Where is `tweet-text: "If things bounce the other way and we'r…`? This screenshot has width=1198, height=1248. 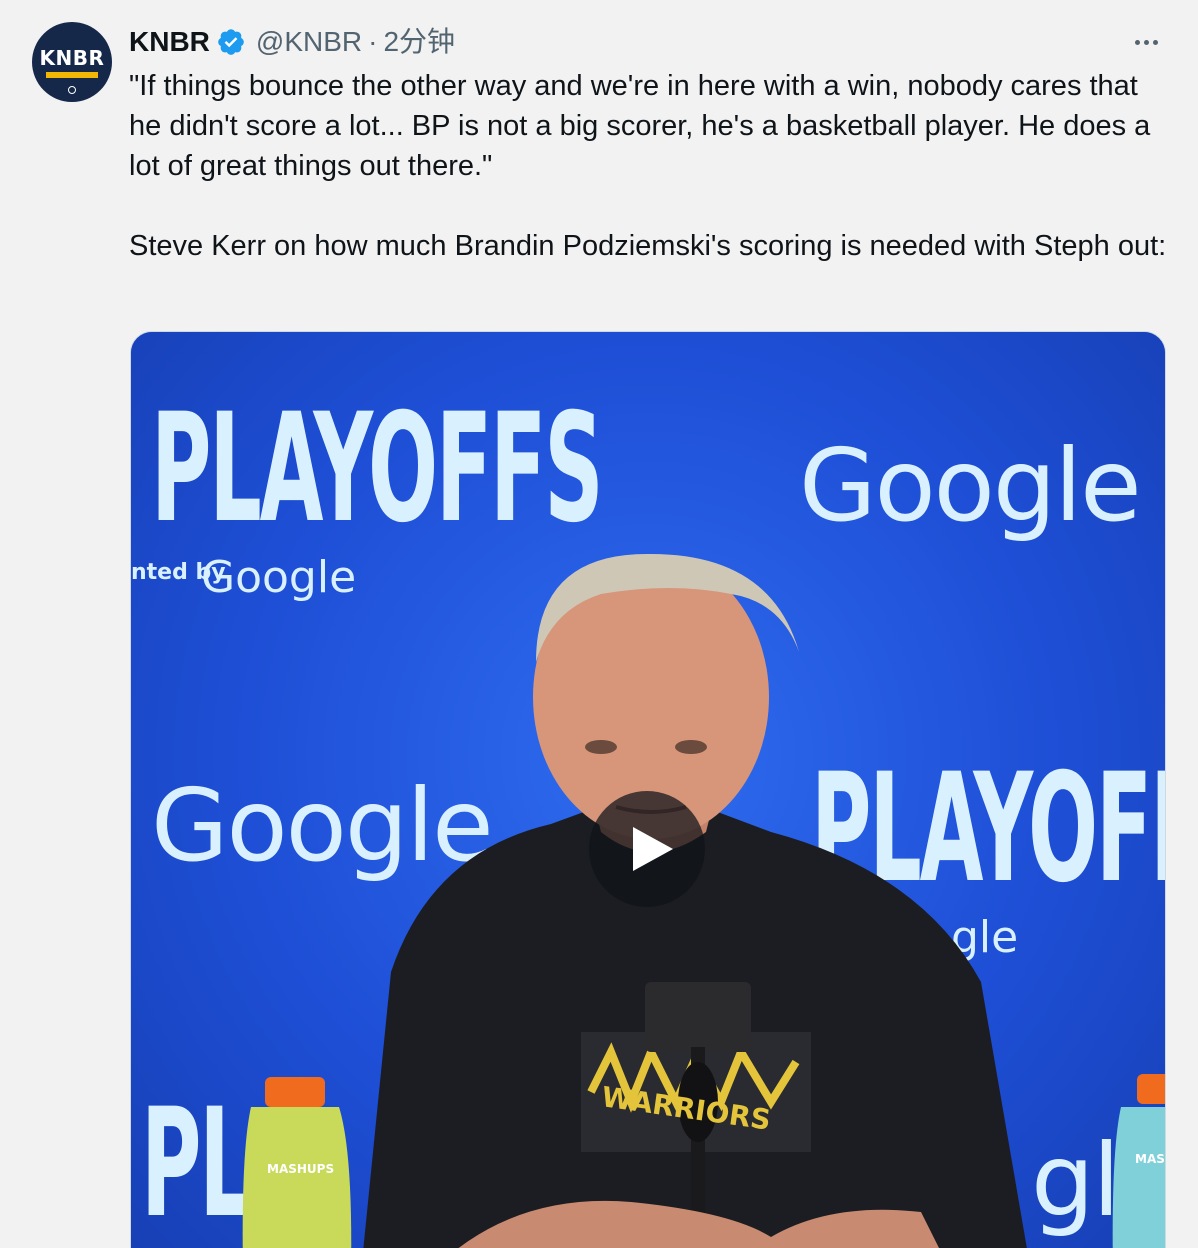 tweet-text: "If things bounce the other way and we'r… is located at coordinates (649, 166).